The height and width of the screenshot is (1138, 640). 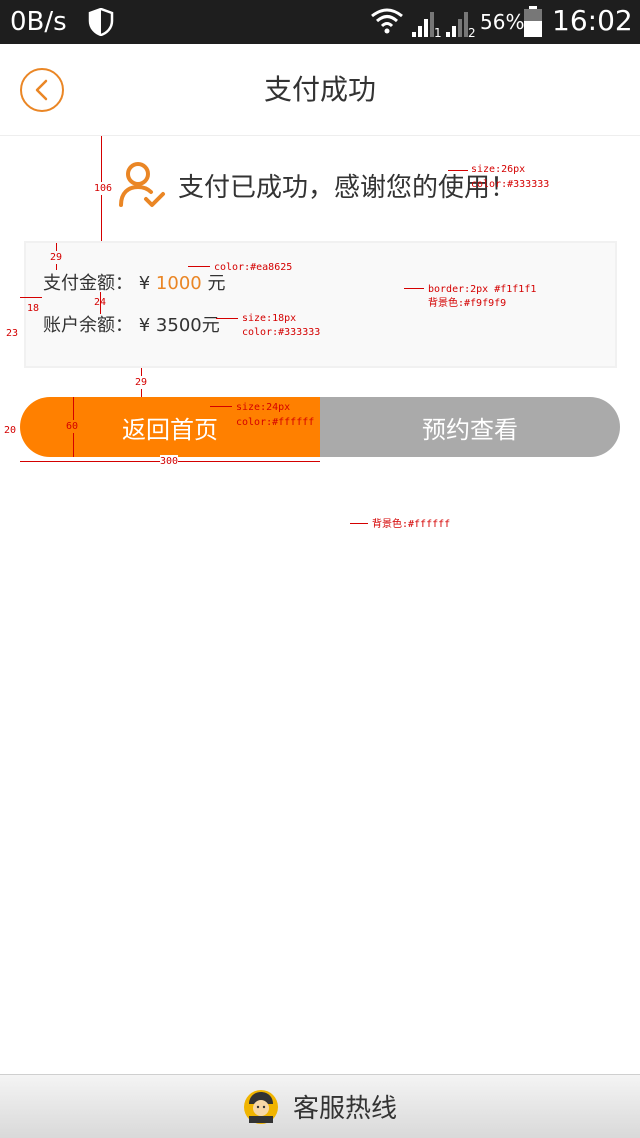 What do you see at coordinates (199, 266) in the screenshot?
I see `leader-amount` at bounding box center [199, 266].